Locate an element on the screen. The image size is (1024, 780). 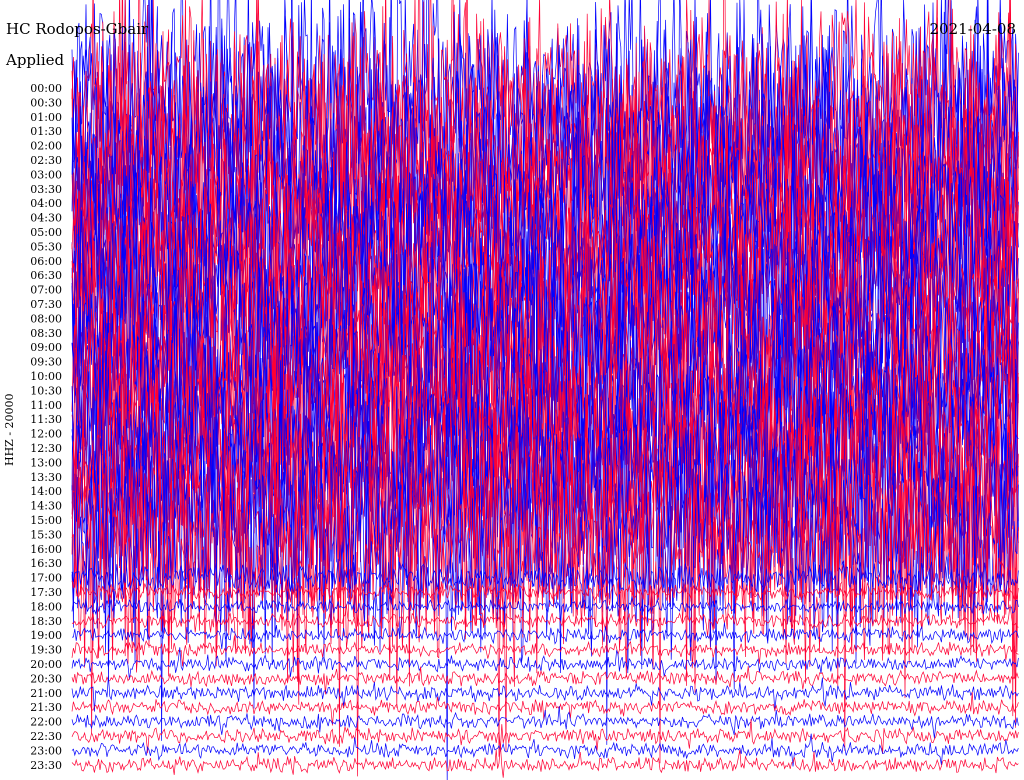
time-label: 09:00 is located at coordinates (46, 347).